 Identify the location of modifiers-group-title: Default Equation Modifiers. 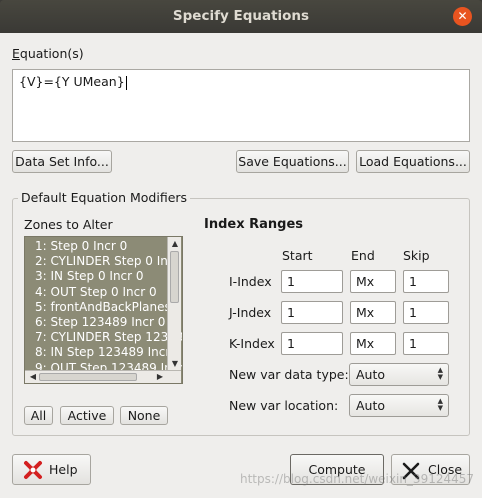
(104, 197).